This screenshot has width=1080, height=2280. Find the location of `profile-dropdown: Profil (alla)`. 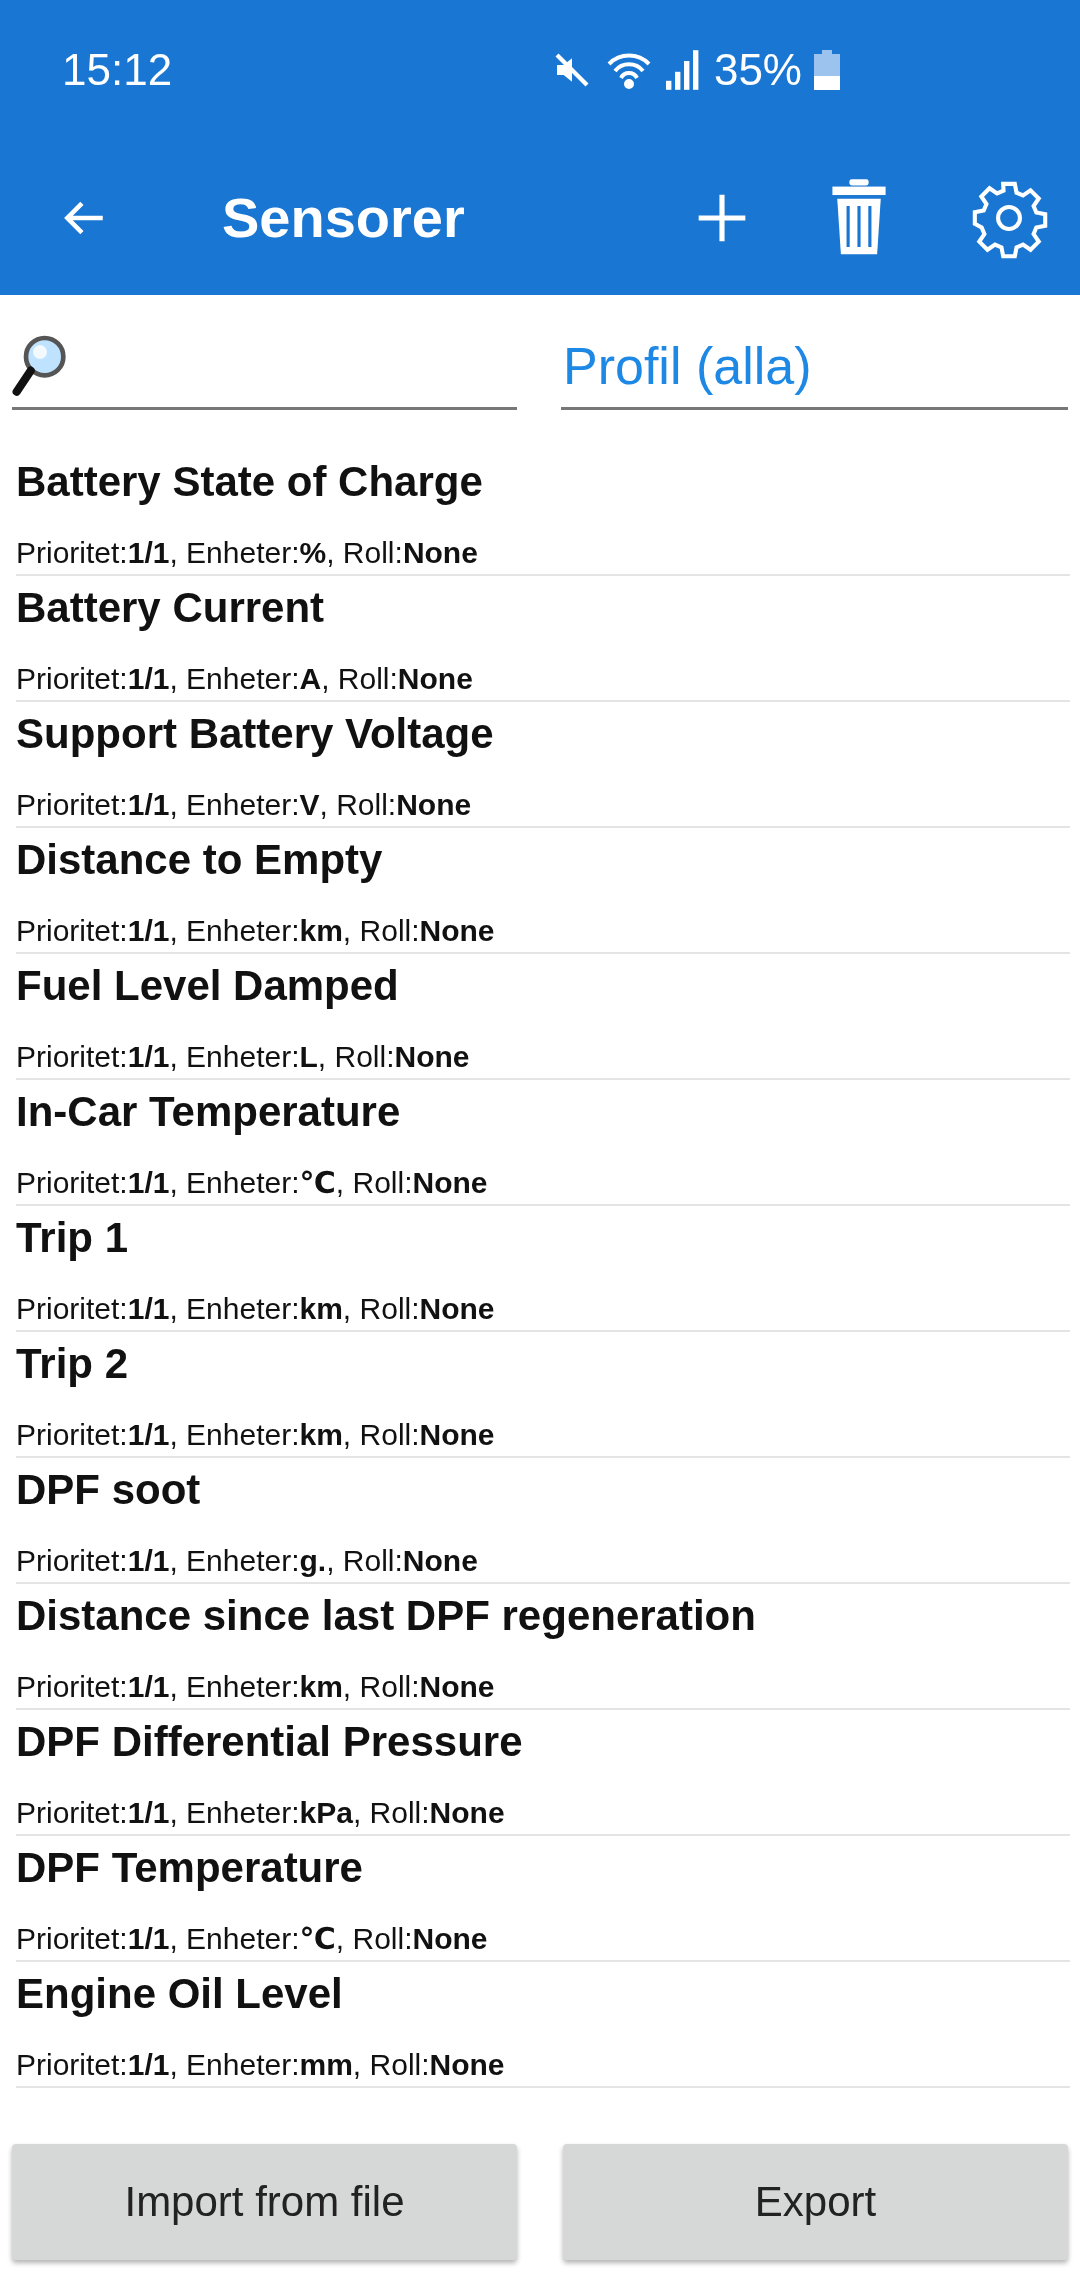

profile-dropdown: Profil (alla) is located at coordinates (814, 367).